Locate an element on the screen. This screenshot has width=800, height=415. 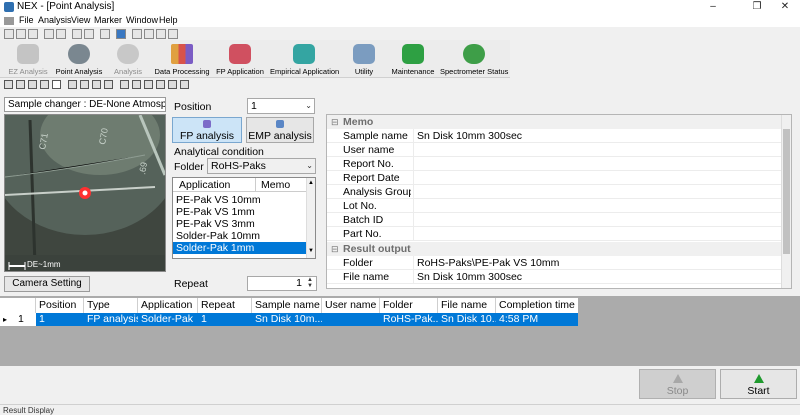
layout-grid-icon is located at coordinates (148, 84).